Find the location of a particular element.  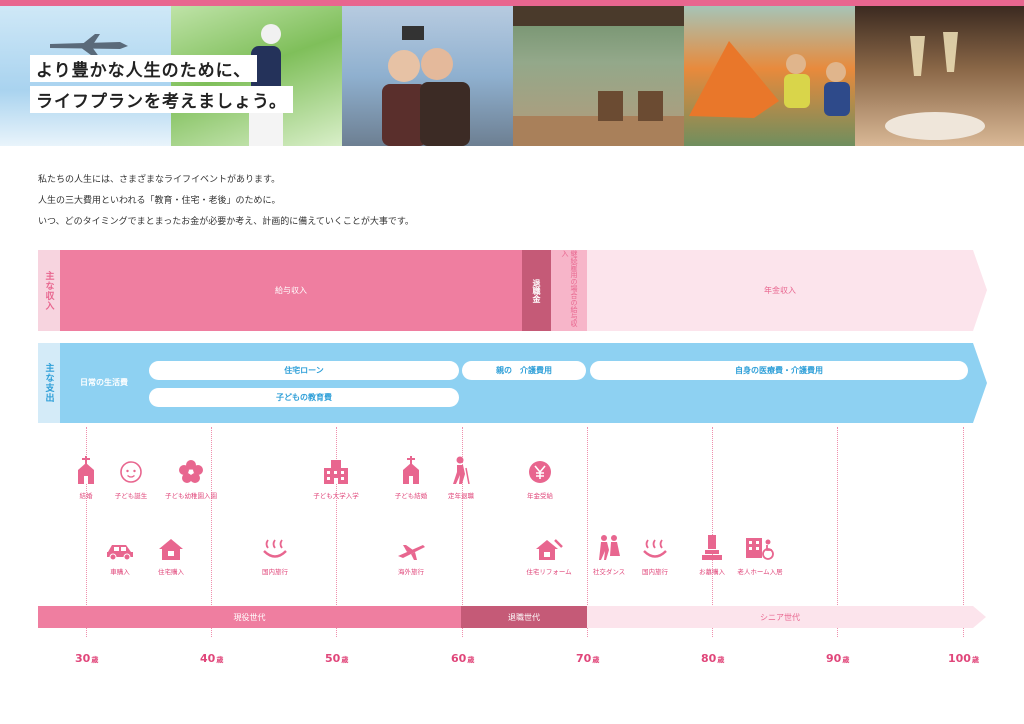

expense-own-medical: 自身の医療費・介護費用 is located at coordinates (779, 370).